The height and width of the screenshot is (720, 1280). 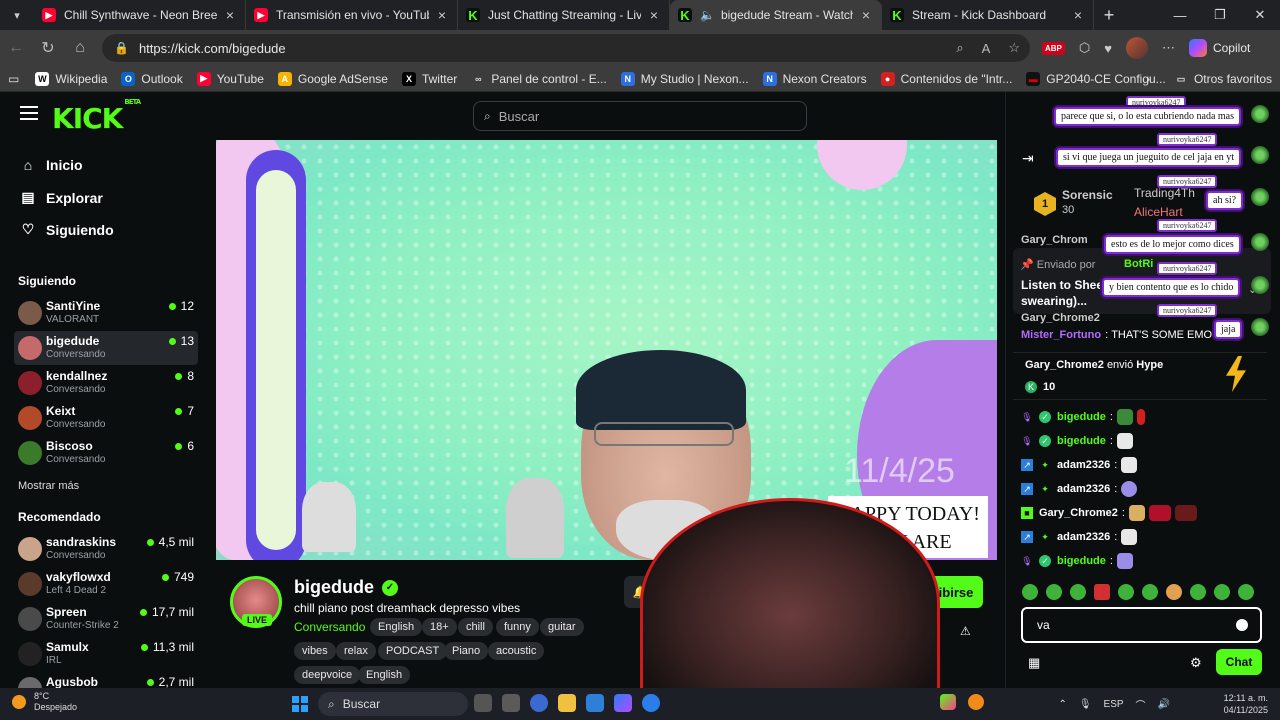 I want to click on copilot-app-icon, so click(x=623, y=703).